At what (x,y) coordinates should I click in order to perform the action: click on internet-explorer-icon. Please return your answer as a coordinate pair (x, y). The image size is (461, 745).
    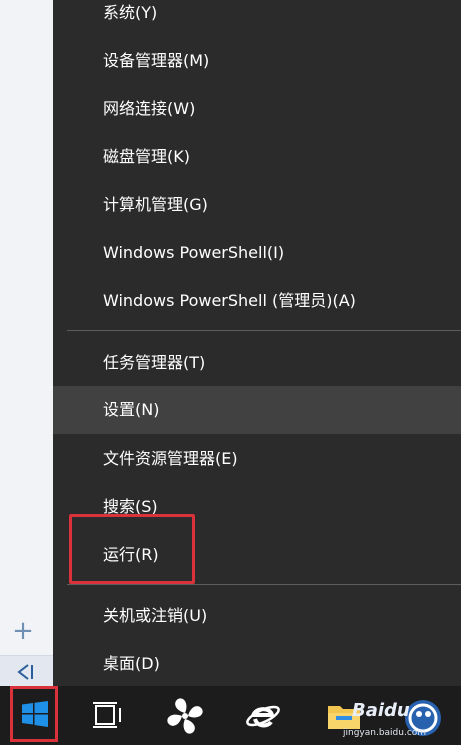
    Looking at the image, I should click on (263, 716).